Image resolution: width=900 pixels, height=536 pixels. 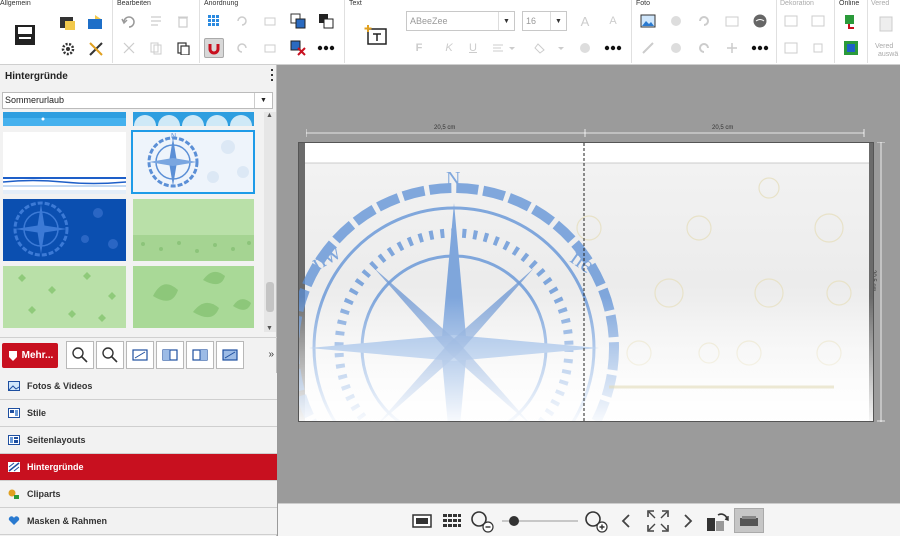 What do you see at coordinates (138, 467) in the screenshot?
I see `sidebar-item-hintergruende: Hintergründe` at bounding box center [138, 467].